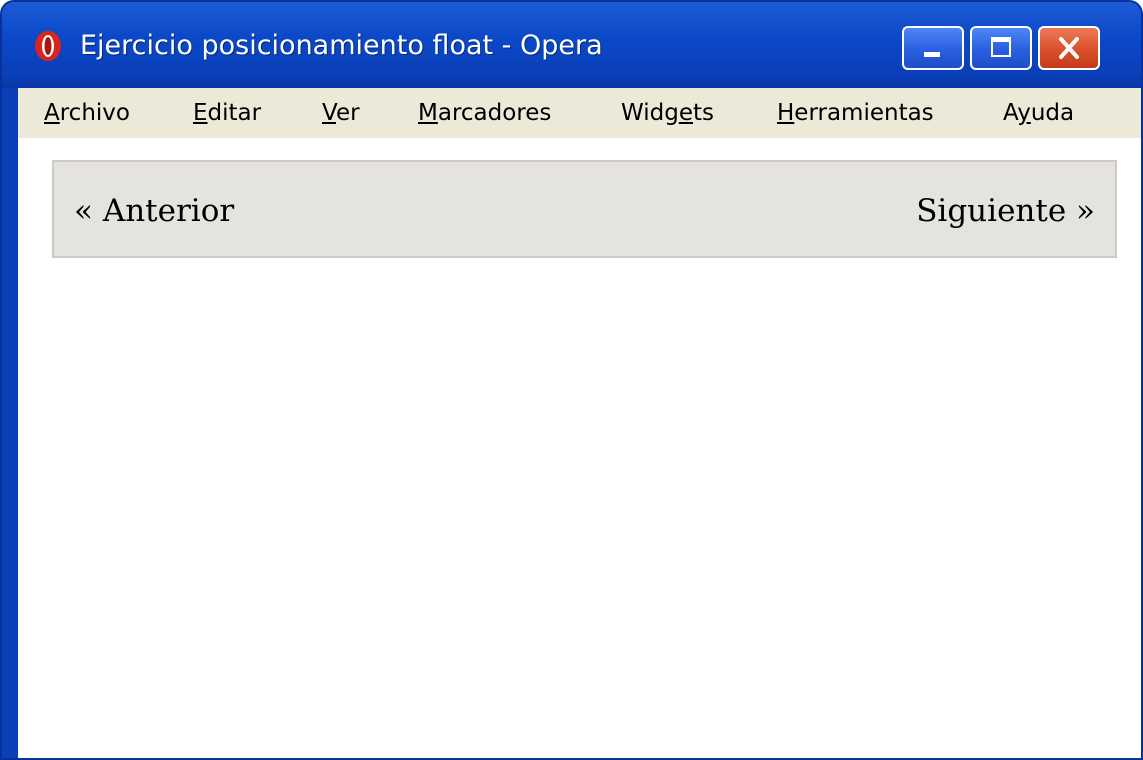 Image resolution: width=1143 pixels, height=760 pixels. I want to click on menu-editar-mnemonic: E, so click(200, 113).